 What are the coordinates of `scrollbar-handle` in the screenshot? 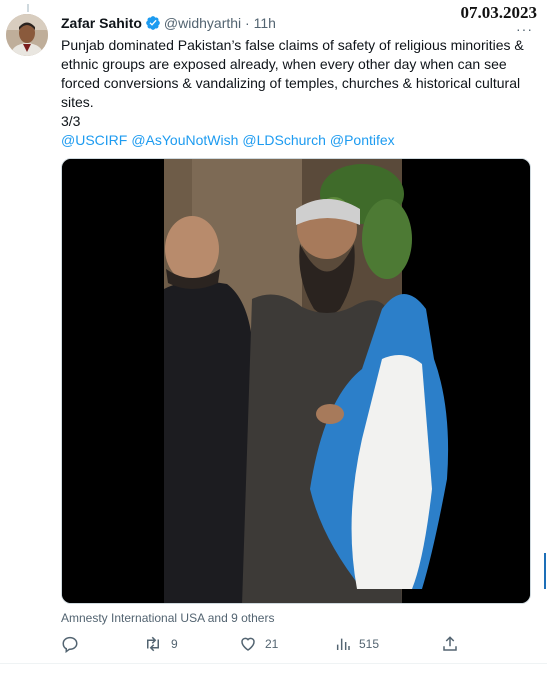 It's located at (545, 571).